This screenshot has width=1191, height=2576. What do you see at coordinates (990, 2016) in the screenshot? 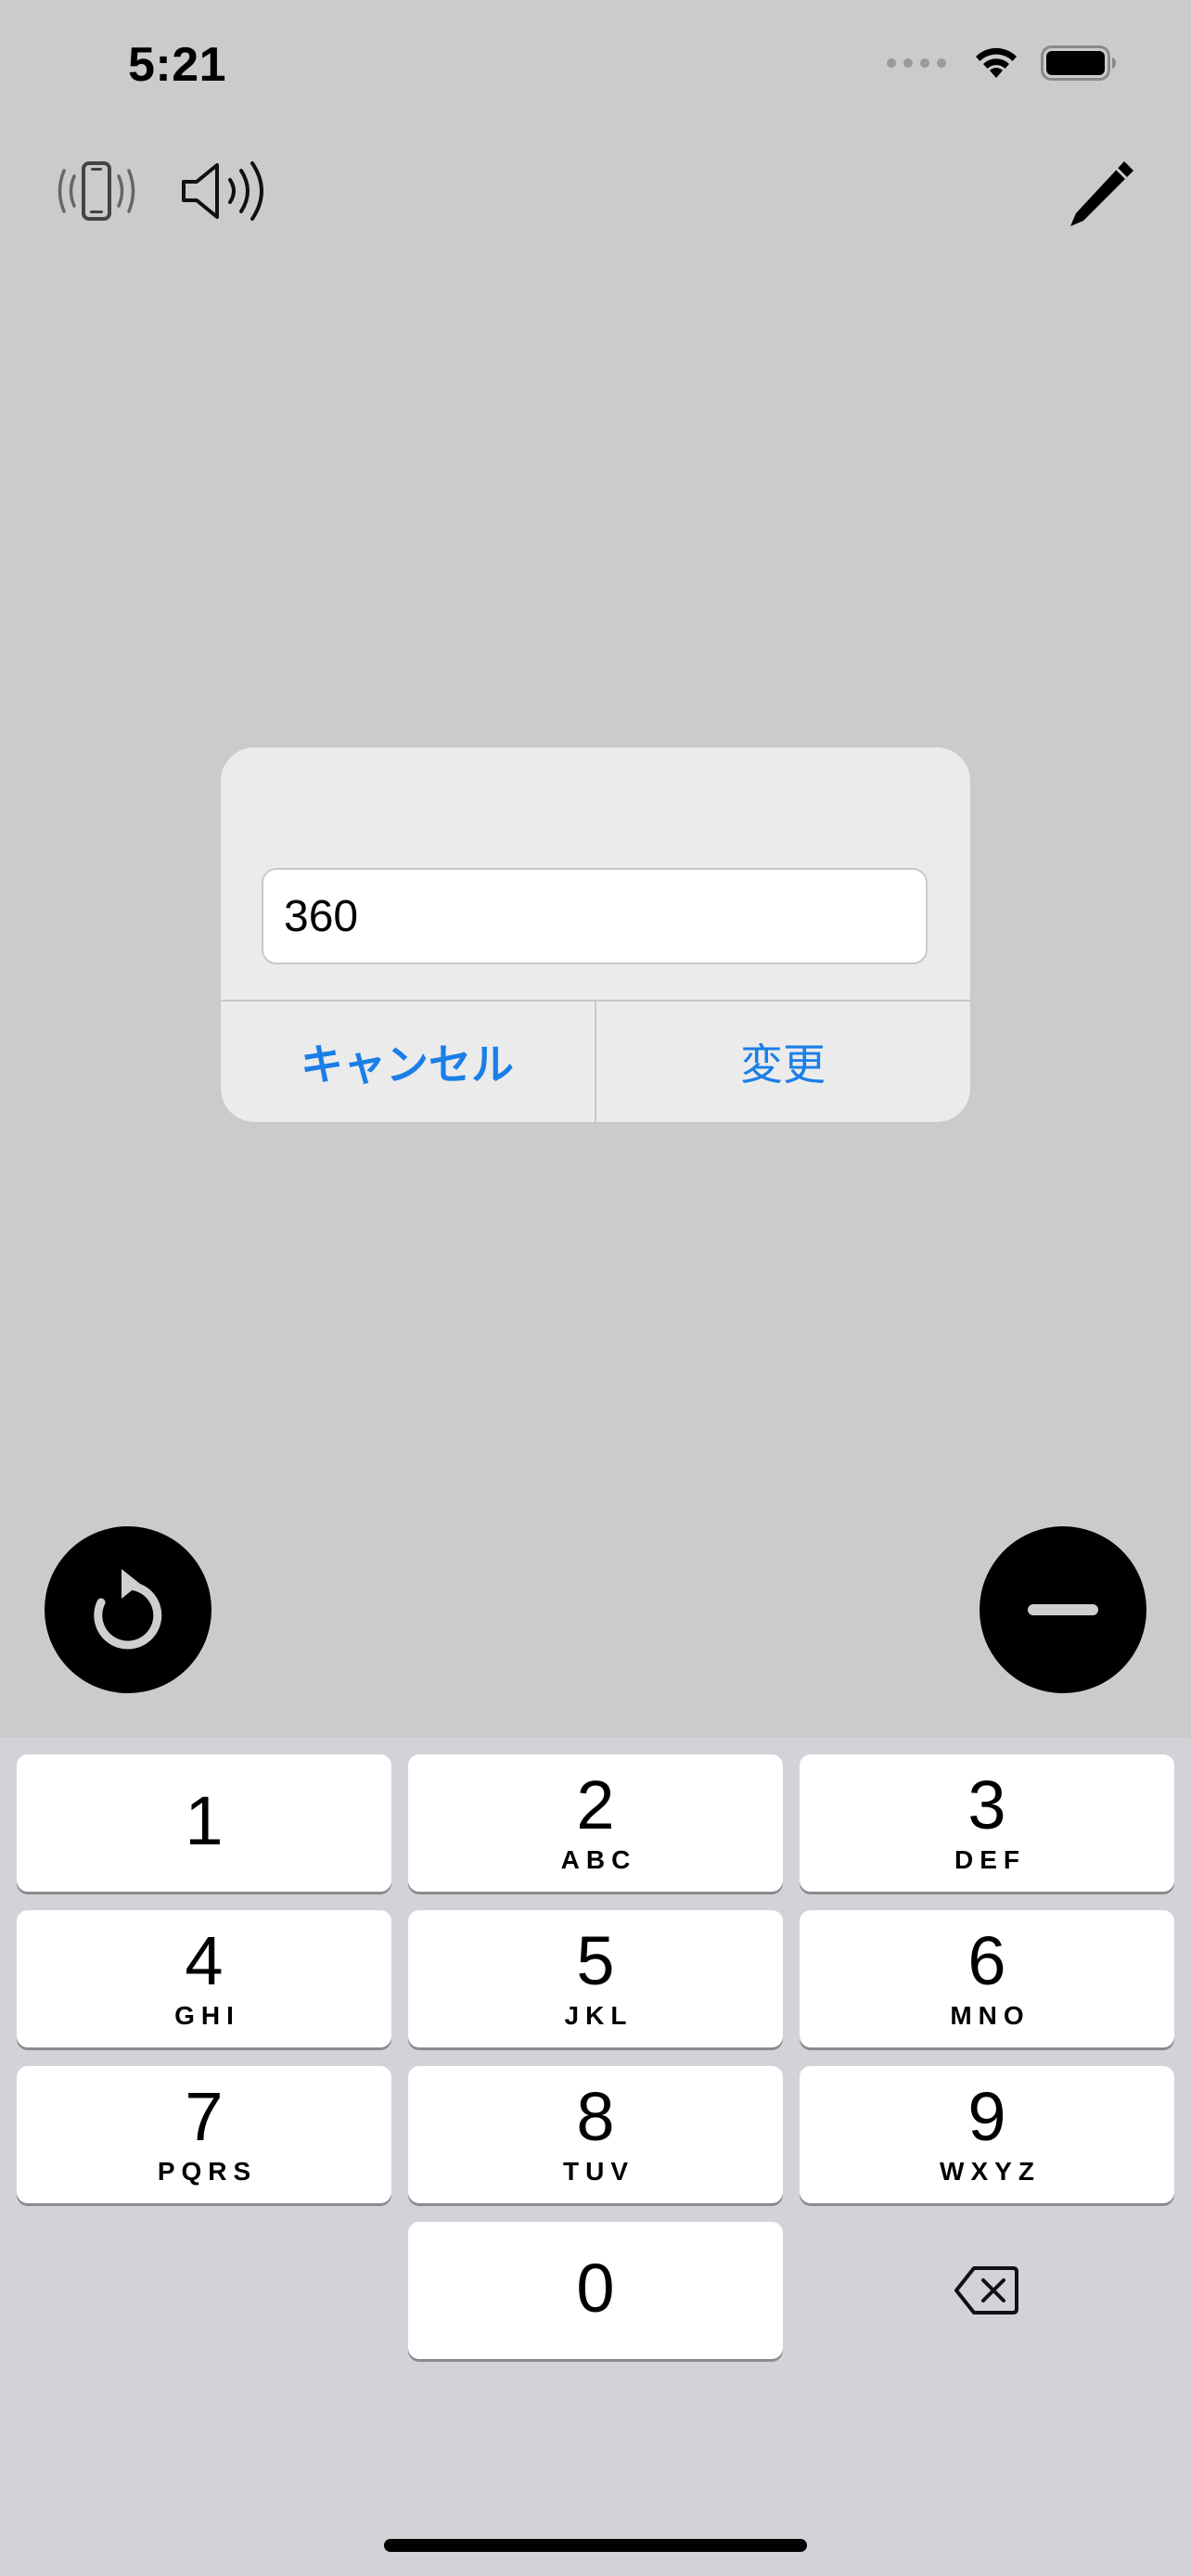
I see `key-letters: MNO` at bounding box center [990, 2016].